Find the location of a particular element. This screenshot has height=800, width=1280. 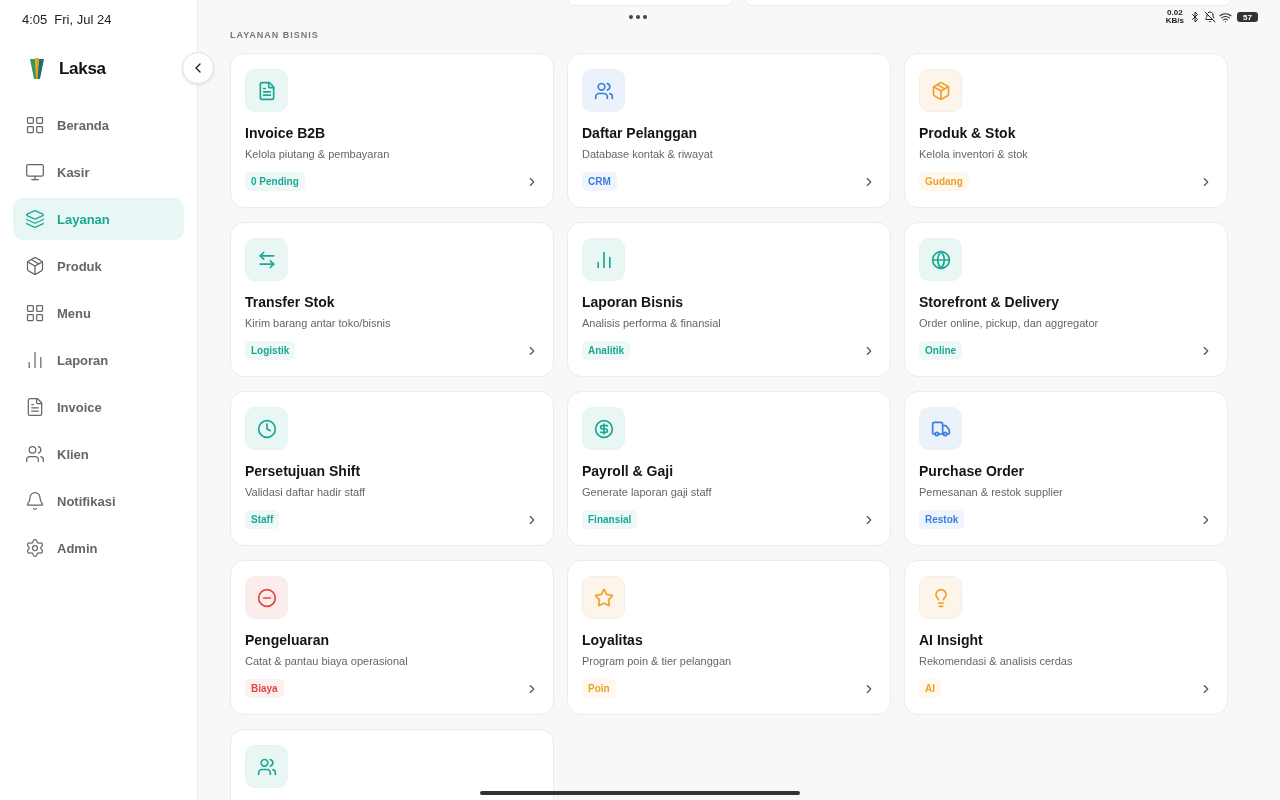

card-description: Database kontak & riwayat is located at coordinates (648, 154).